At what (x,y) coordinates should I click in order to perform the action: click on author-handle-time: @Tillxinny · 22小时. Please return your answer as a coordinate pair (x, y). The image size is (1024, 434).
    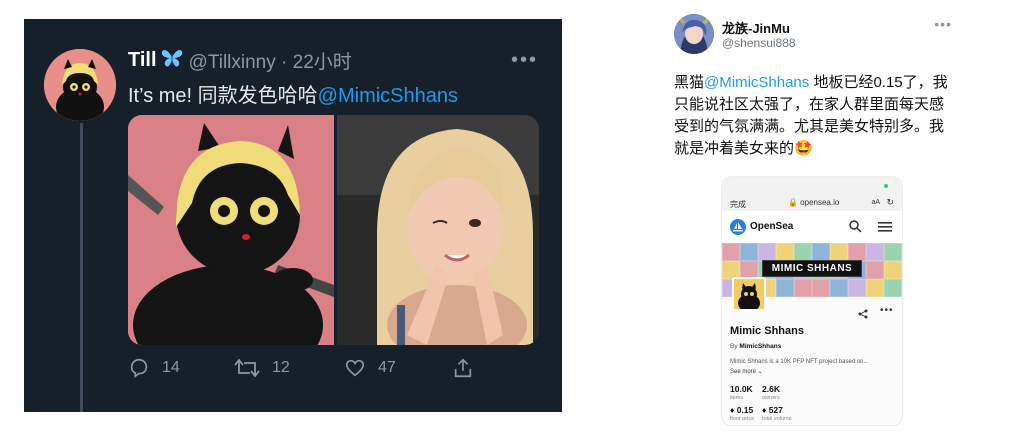
    Looking at the image, I should click on (270, 62).